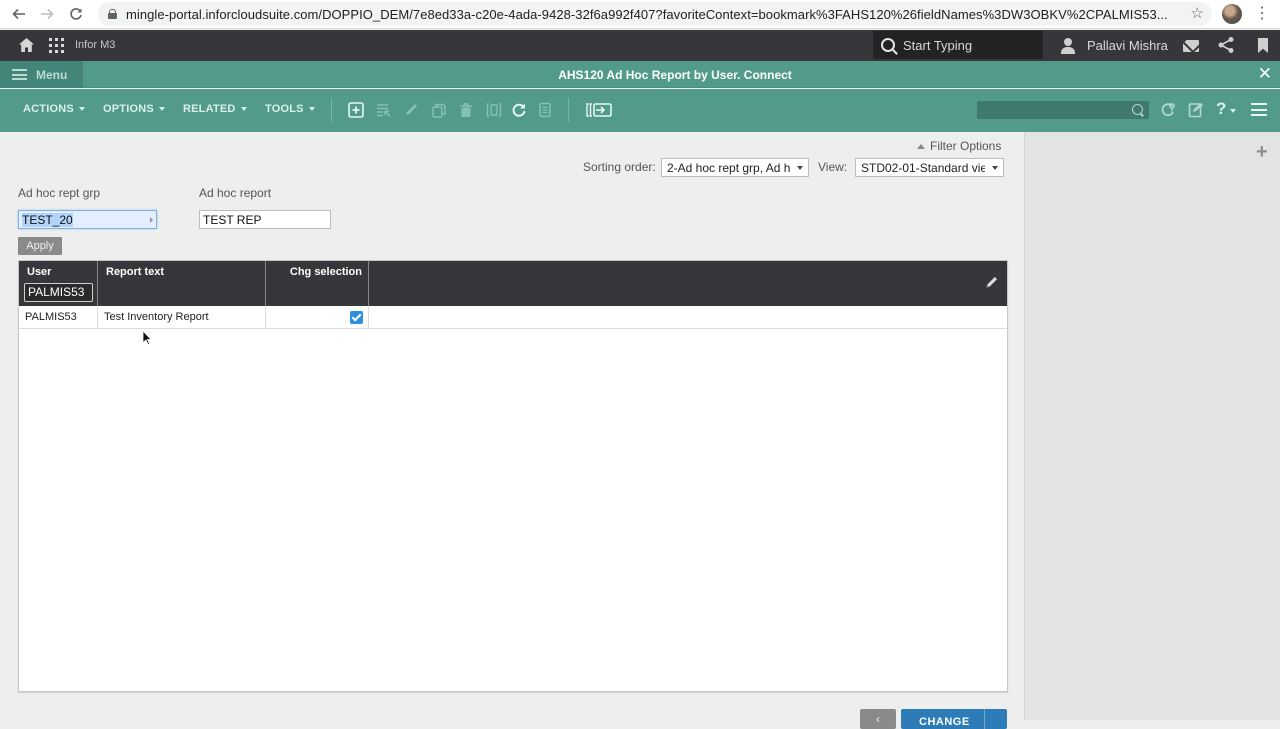 The width and height of the screenshot is (1280, 729). I want to click on options-menu-label: OPTIONS, so click(128, 109).